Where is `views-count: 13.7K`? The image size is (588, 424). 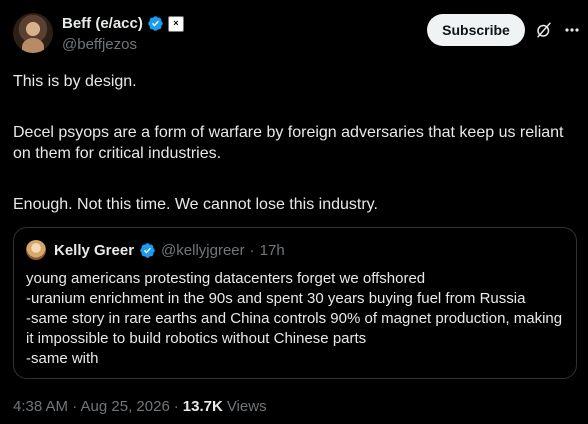
views-count: 13.7K is located at coordinates (202, 406).